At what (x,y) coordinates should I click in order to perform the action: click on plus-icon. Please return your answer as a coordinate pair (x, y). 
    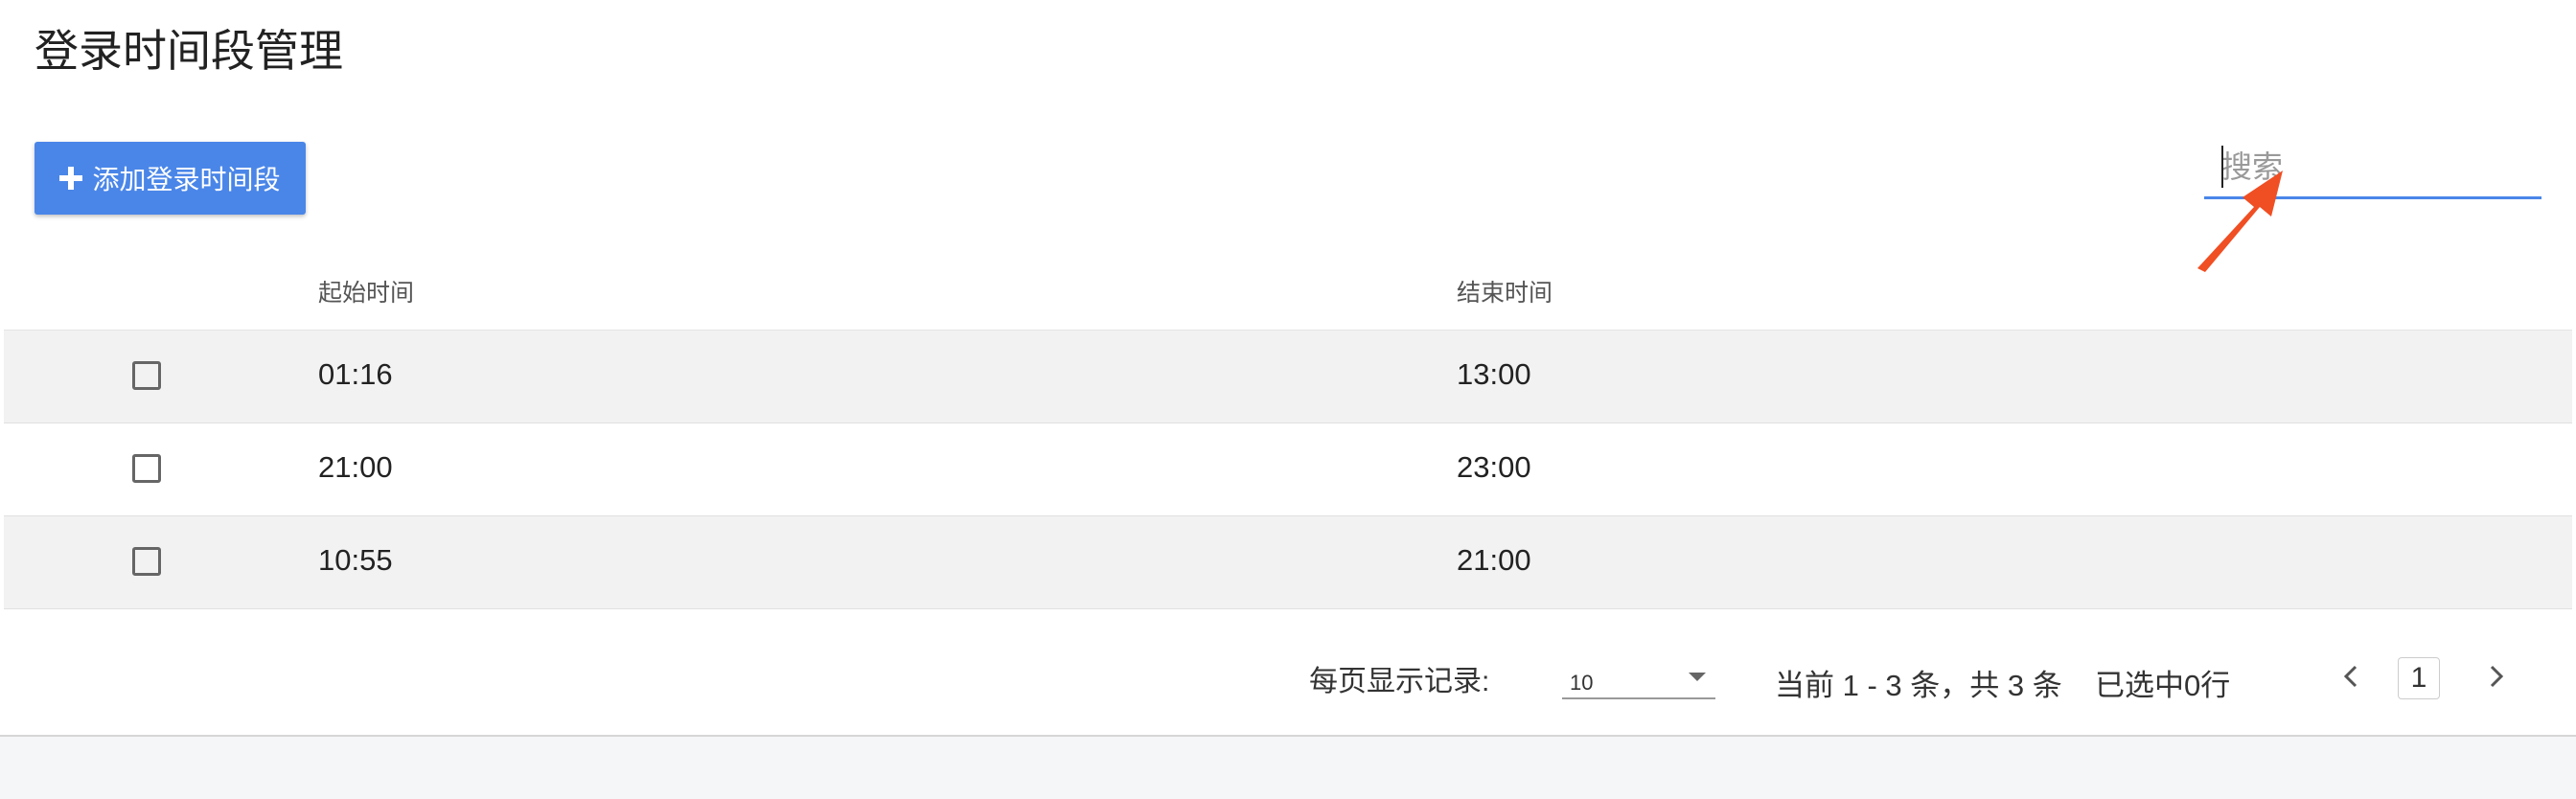
    Looking at the image, I should click on (71, 179).